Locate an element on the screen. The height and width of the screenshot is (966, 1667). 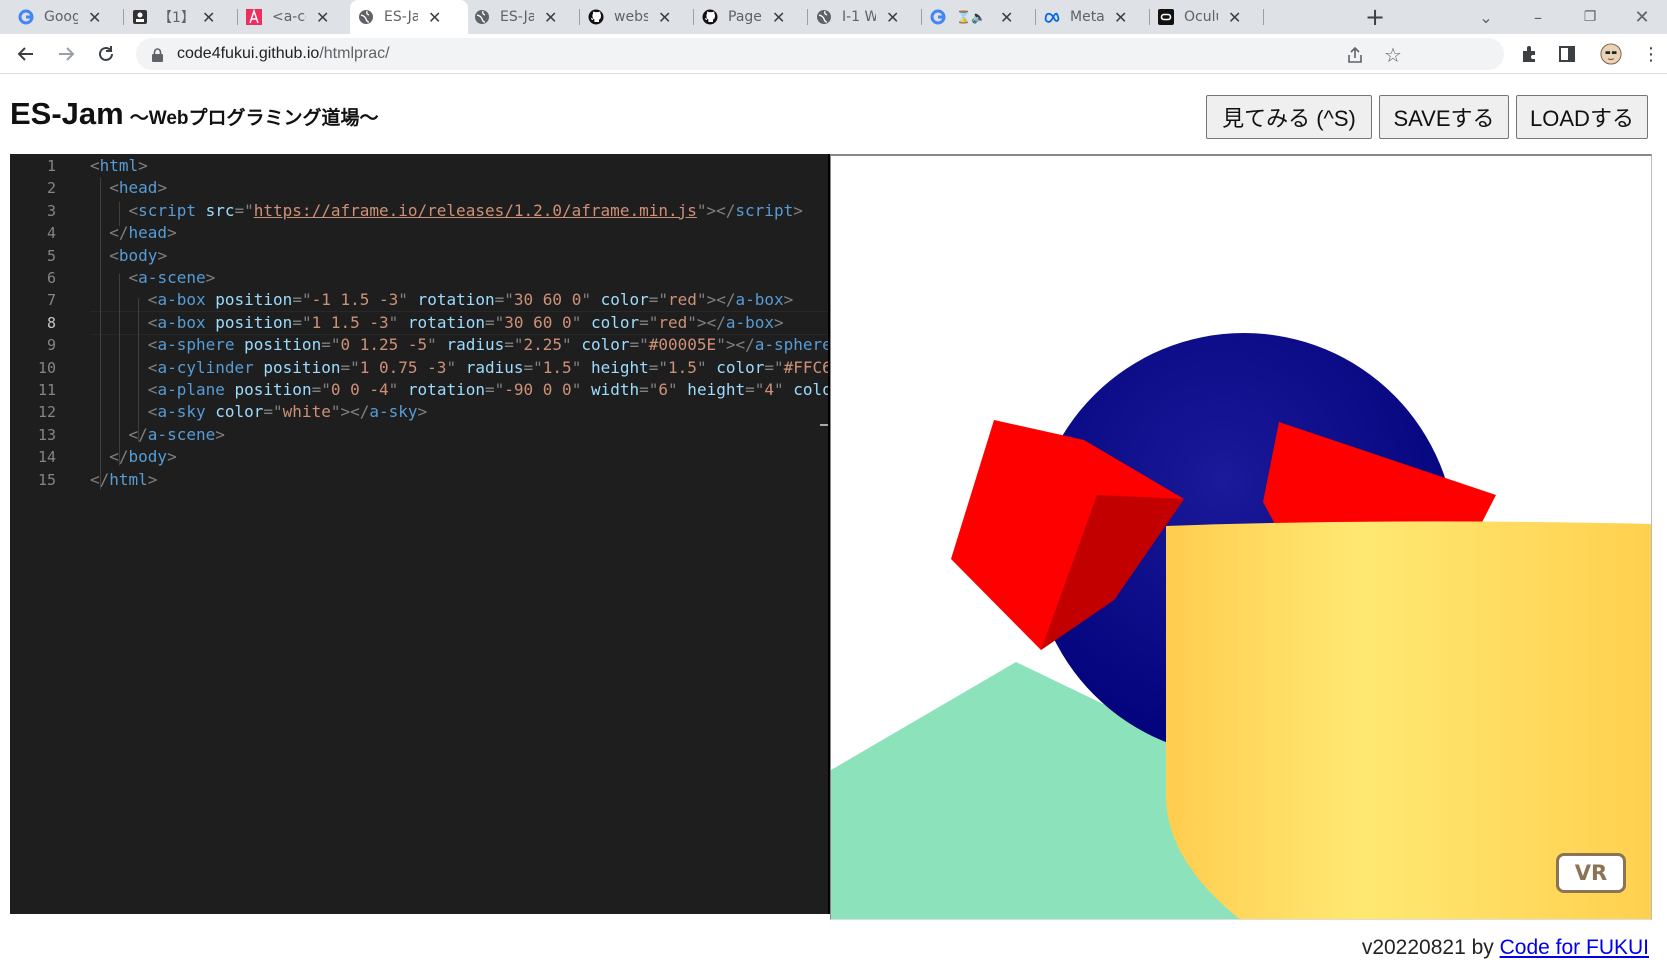
browser-tab: I-1 We ✕ is located at coordinates (865, 17).